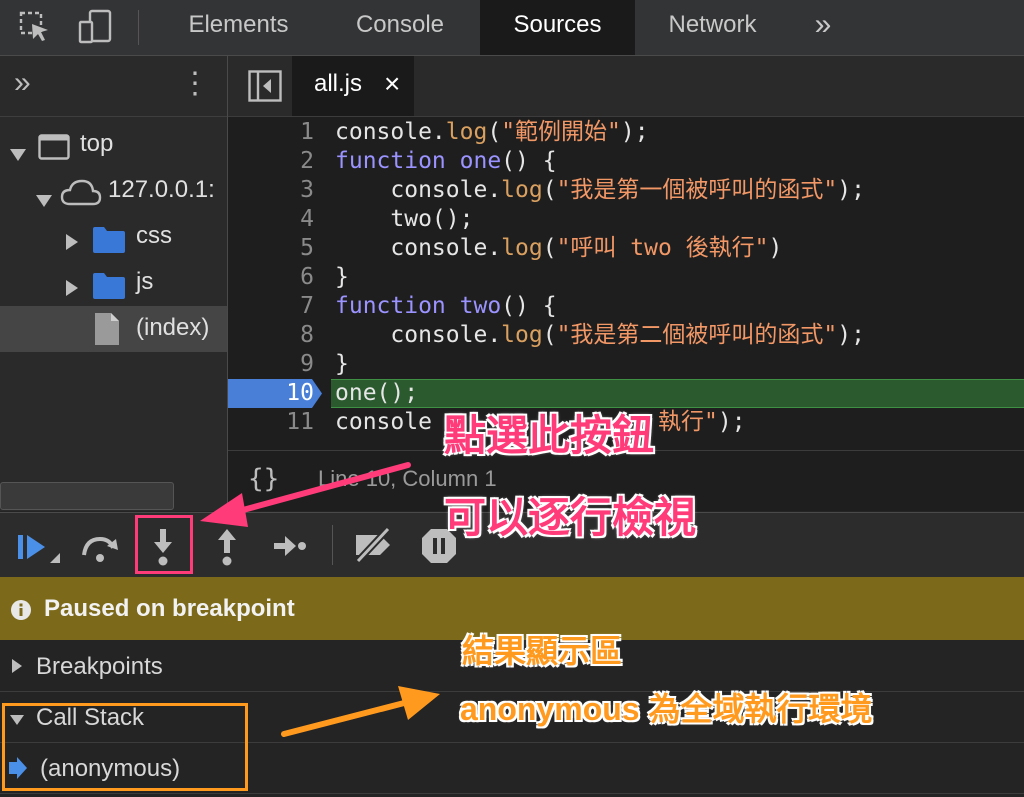 The height and width of the screenshot is (797, 1024). What do you see at coordinates (271, 335) in the screenshot?
I see `line-number: 8` at bounding box center [271, 335].